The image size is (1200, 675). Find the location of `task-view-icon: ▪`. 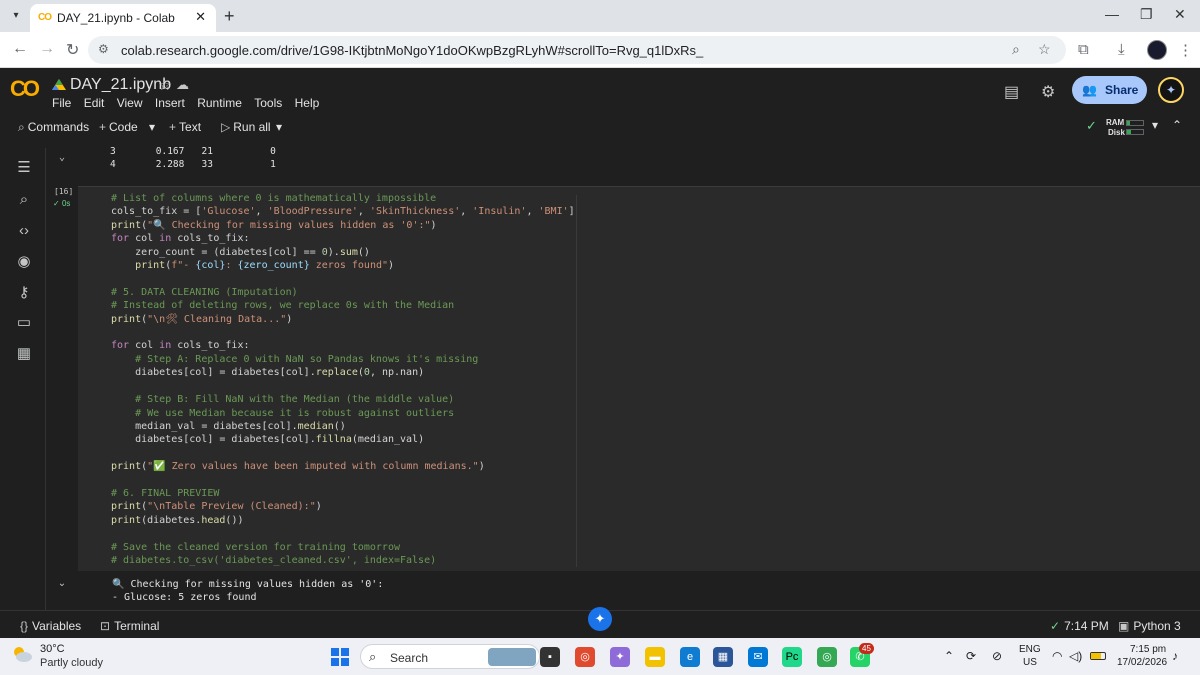

task-view-icon: ▪ is located at coordinates (550, 657).